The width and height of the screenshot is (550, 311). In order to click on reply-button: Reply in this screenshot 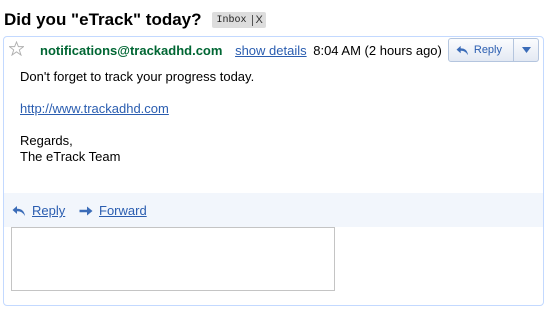, I will do `click(481, 50)`.